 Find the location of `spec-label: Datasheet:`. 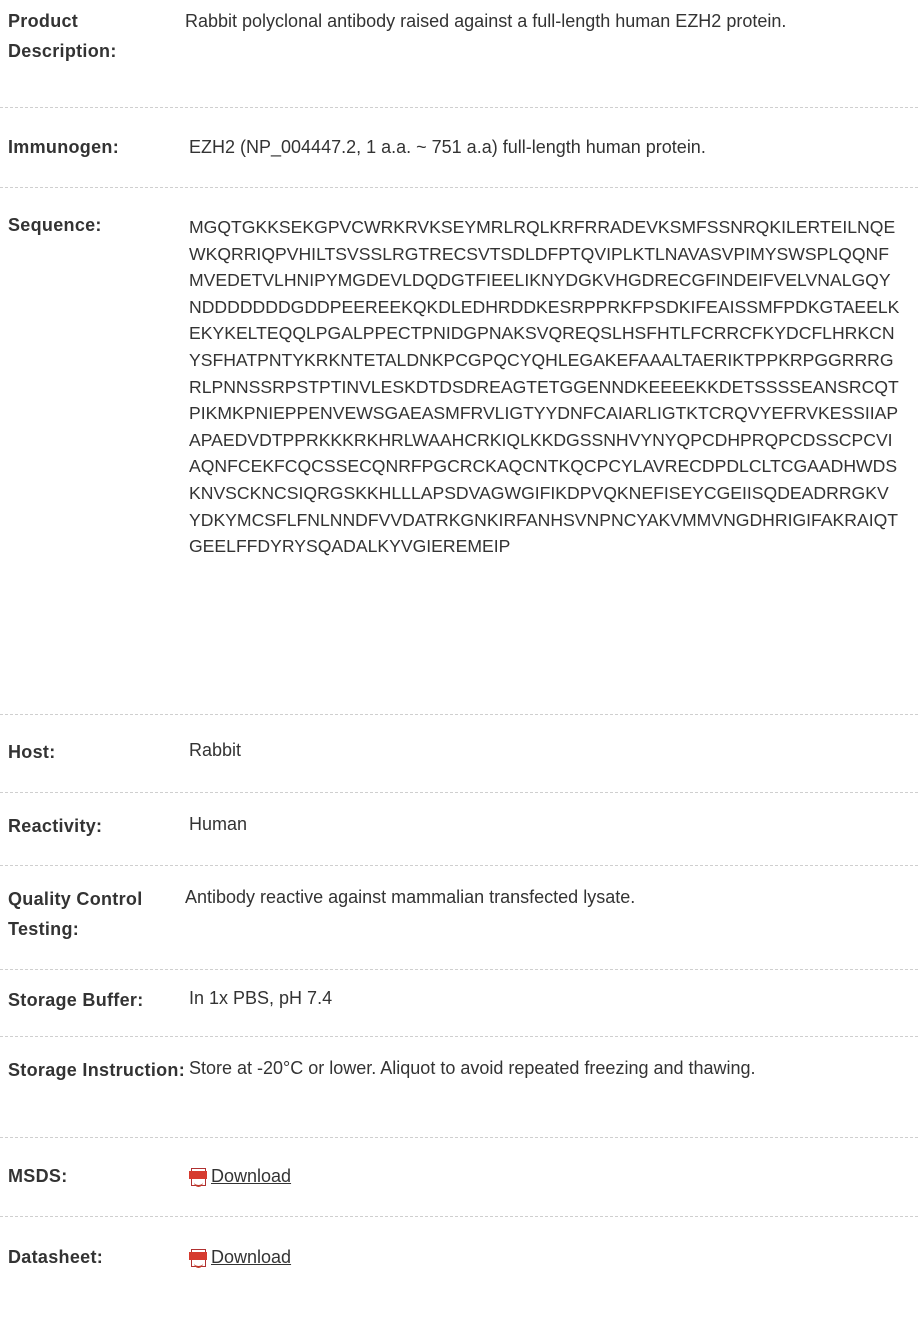

spec-label: Datasheet: is located at coordinates (56, 1257).